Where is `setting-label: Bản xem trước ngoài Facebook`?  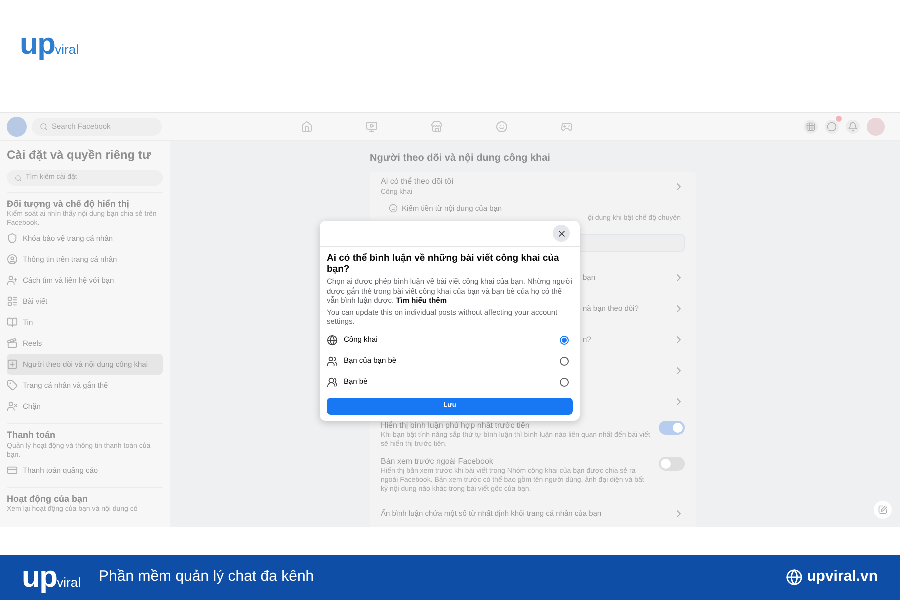 setting-label: Bản xem trước ngoài Facebook is located at coordinates (437, 462).